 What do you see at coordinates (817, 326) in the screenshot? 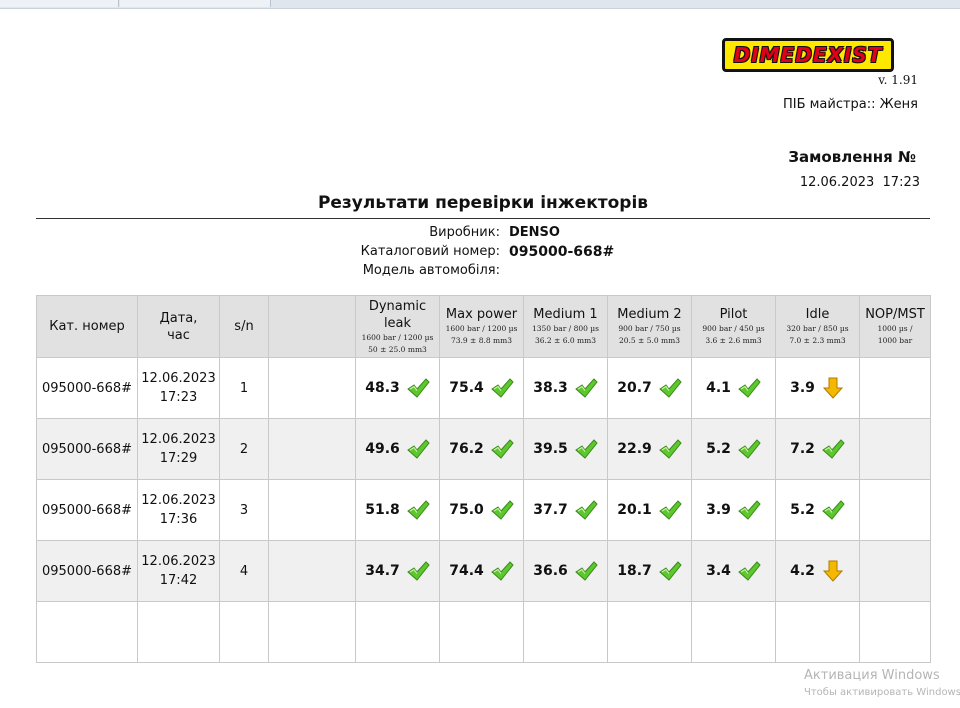
I see `col-header-idle: Idle 320 bar / 850 µs 7.0 ± 2.3 mm3` at bounding box center [817, 326].